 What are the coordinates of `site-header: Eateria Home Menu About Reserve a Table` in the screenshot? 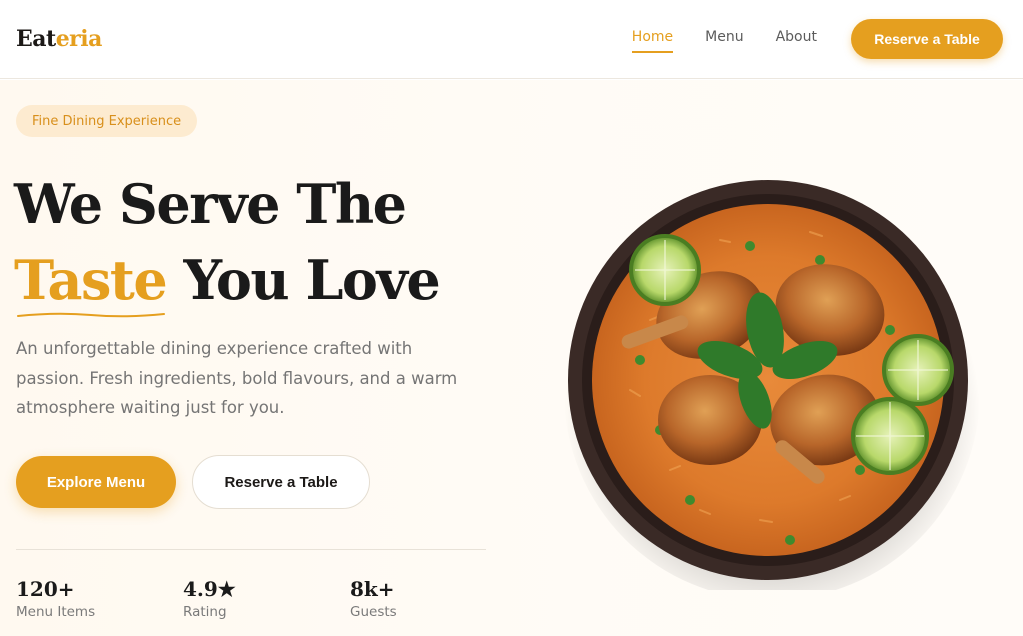 It's located at (511, 39).